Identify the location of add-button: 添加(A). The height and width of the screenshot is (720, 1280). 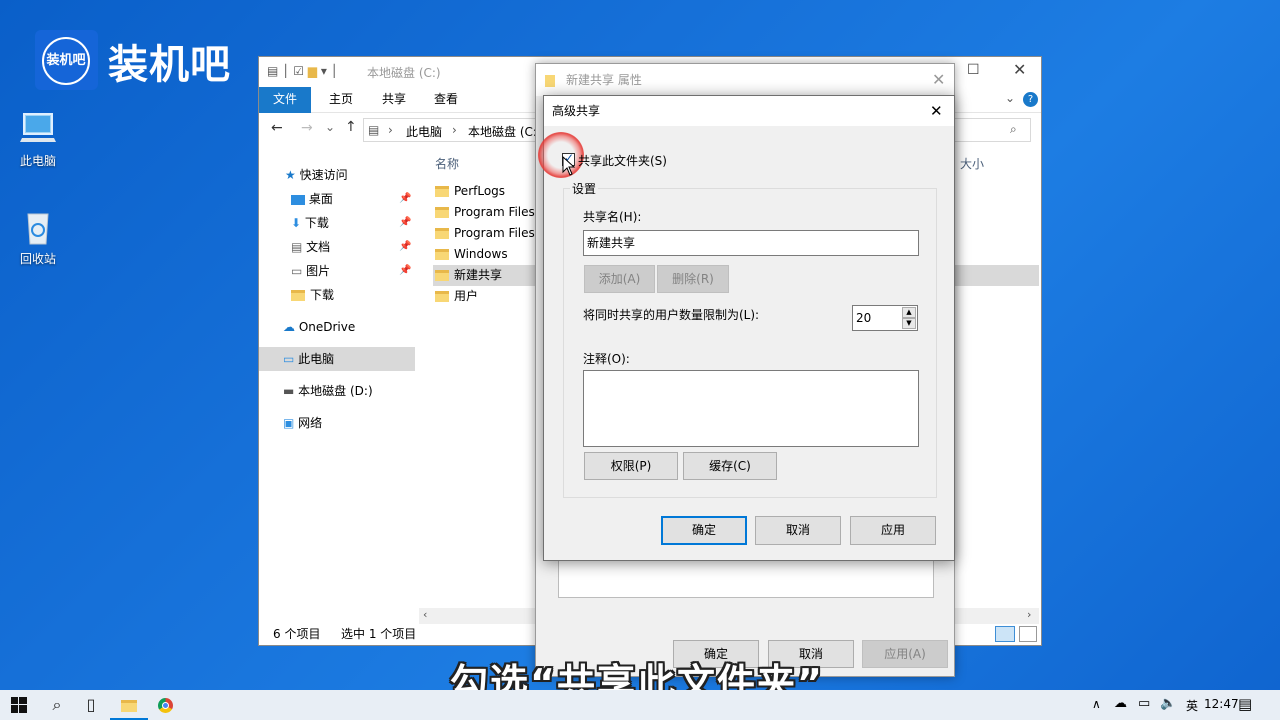
(619, 279).